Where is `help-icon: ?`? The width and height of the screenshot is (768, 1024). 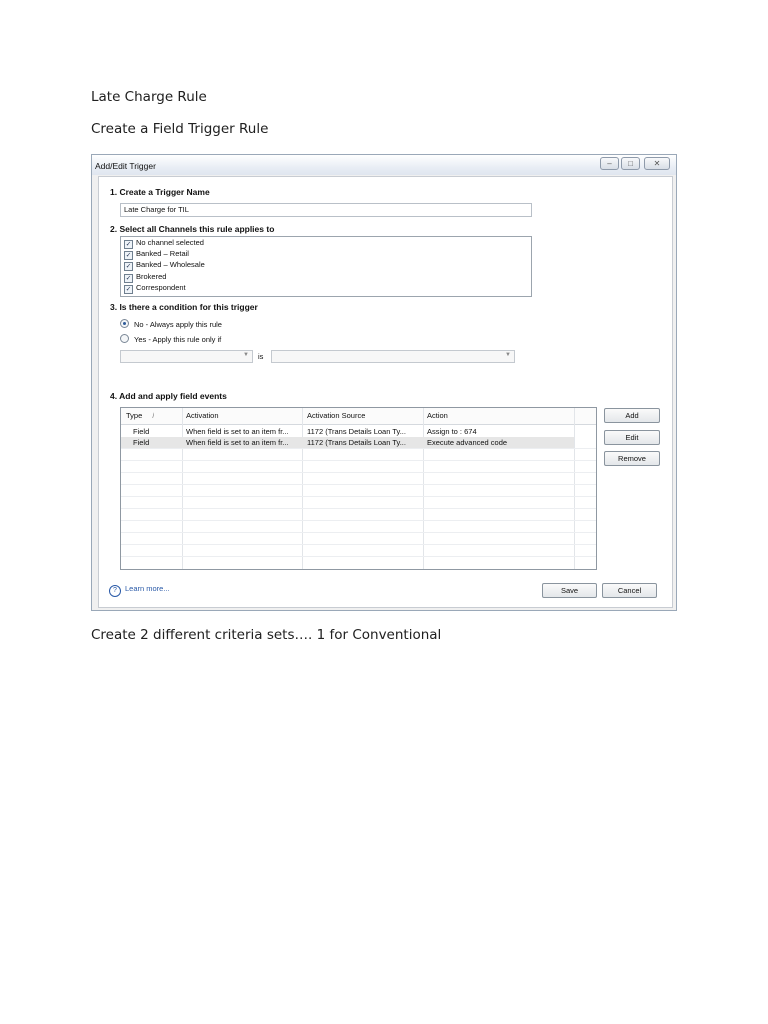 help-icon: ? is located at coordinates (115, 591).